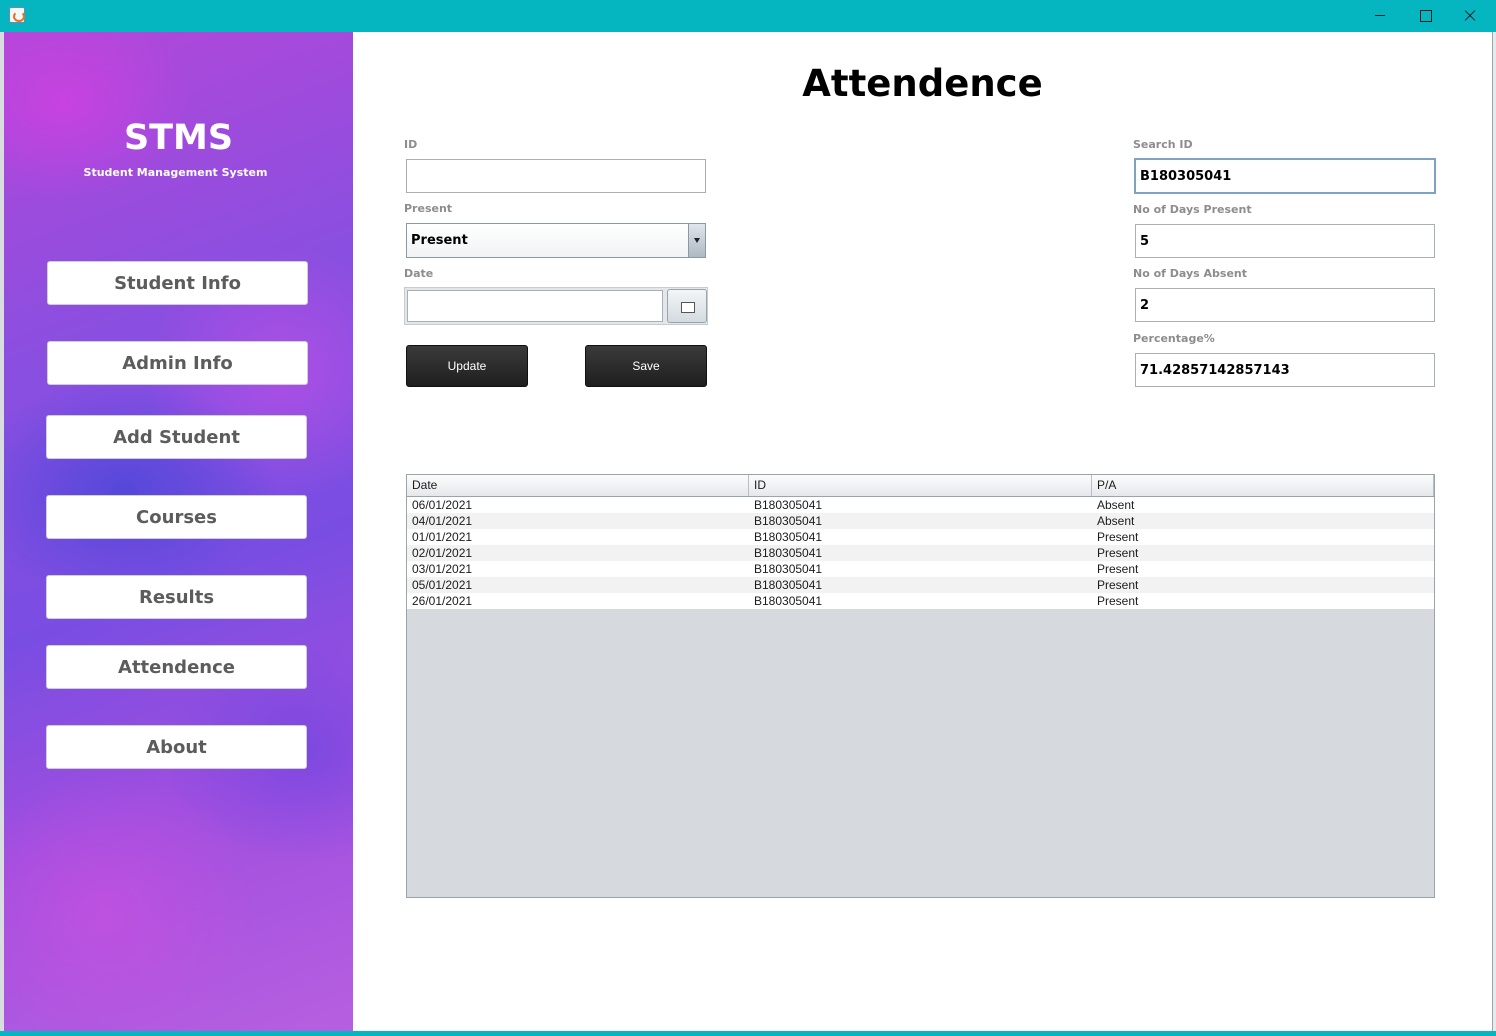 Image resolution: width=1496 pixels, height=1036 pixels. Describe the element at coordinates (687, 306) in the screenshot. I see `calendar-icon` at that location.